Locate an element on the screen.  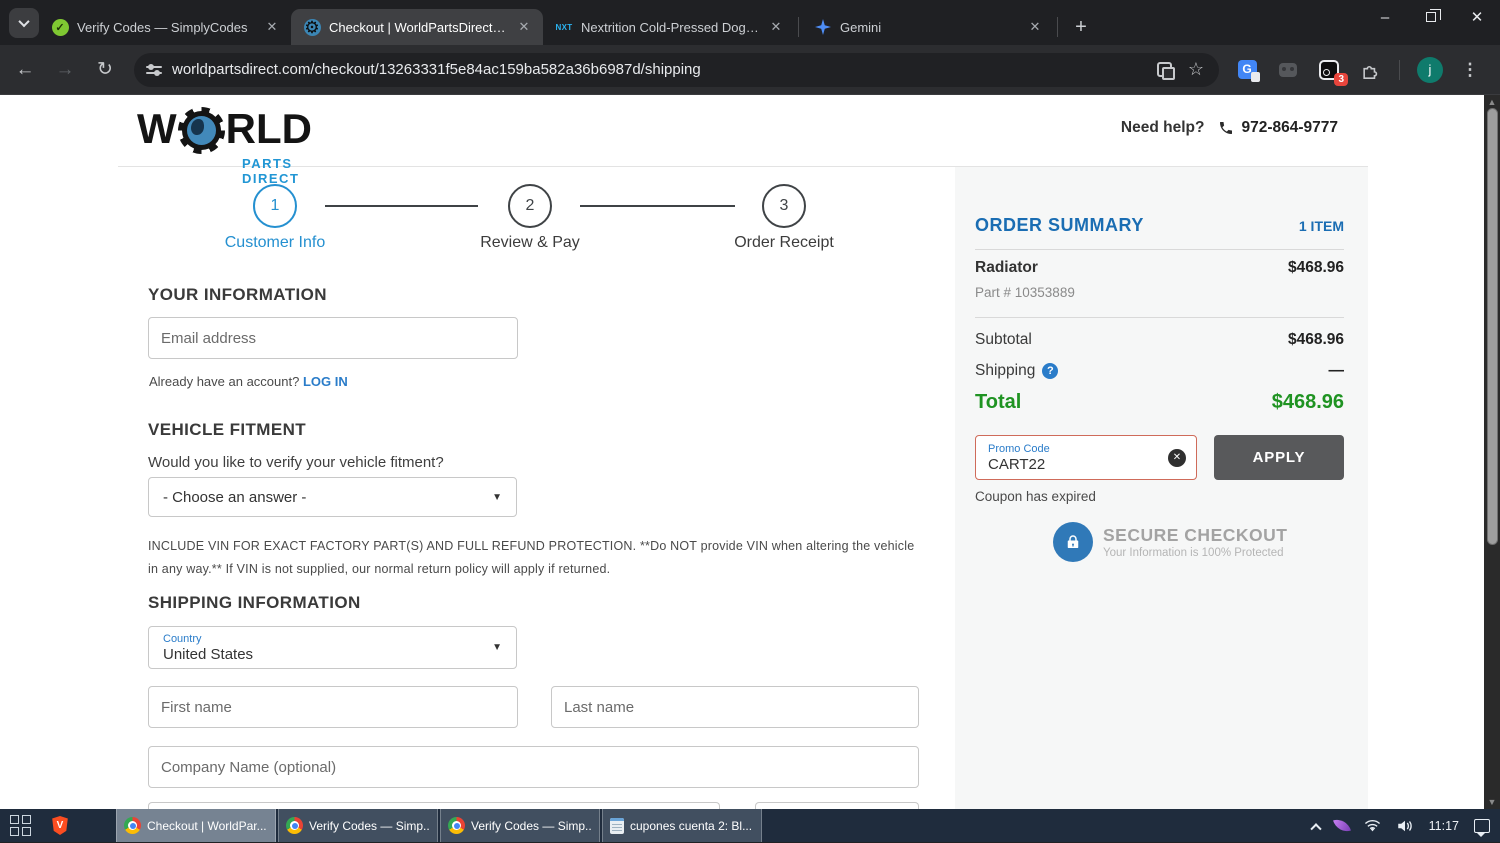
window-restore-button is located at coordinates (1431, 17).